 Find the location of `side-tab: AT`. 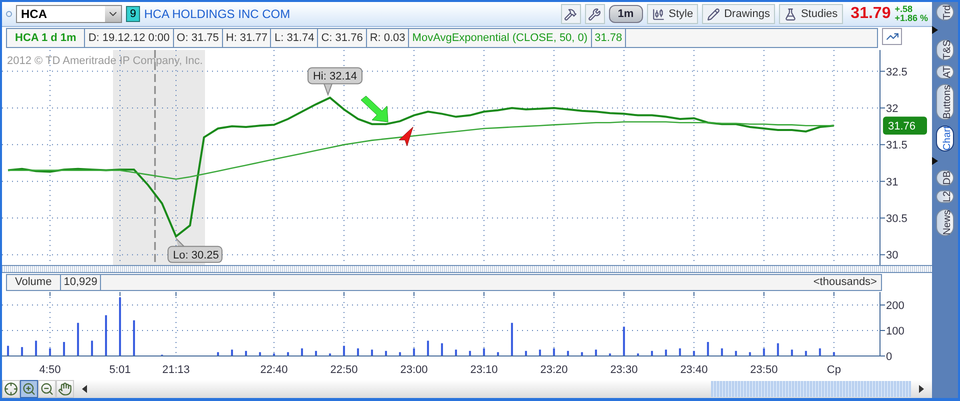

side-tab: AT is located at coordinates (945, 72).